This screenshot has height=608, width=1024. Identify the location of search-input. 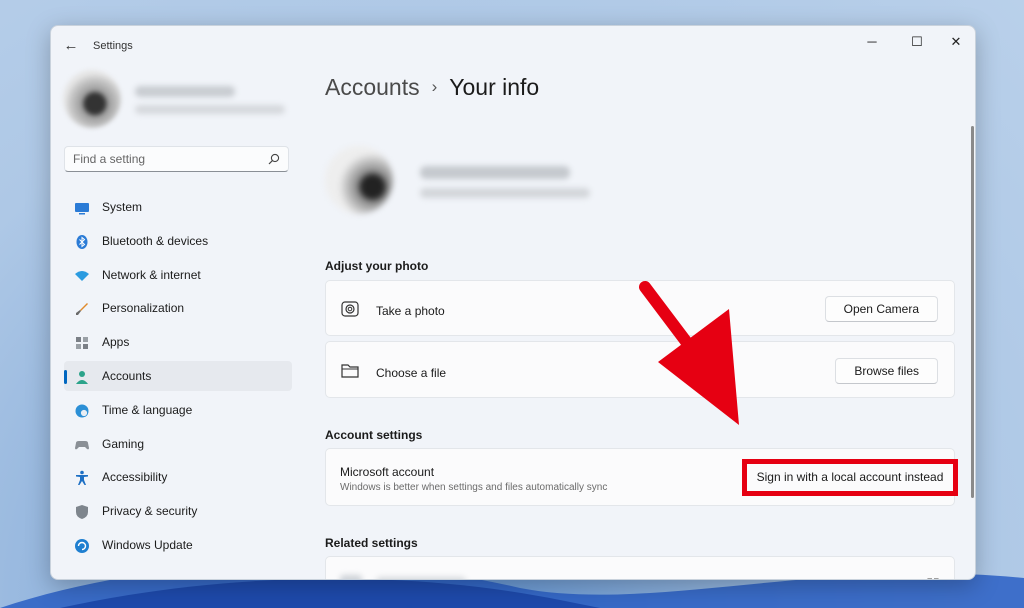
(165, 159).